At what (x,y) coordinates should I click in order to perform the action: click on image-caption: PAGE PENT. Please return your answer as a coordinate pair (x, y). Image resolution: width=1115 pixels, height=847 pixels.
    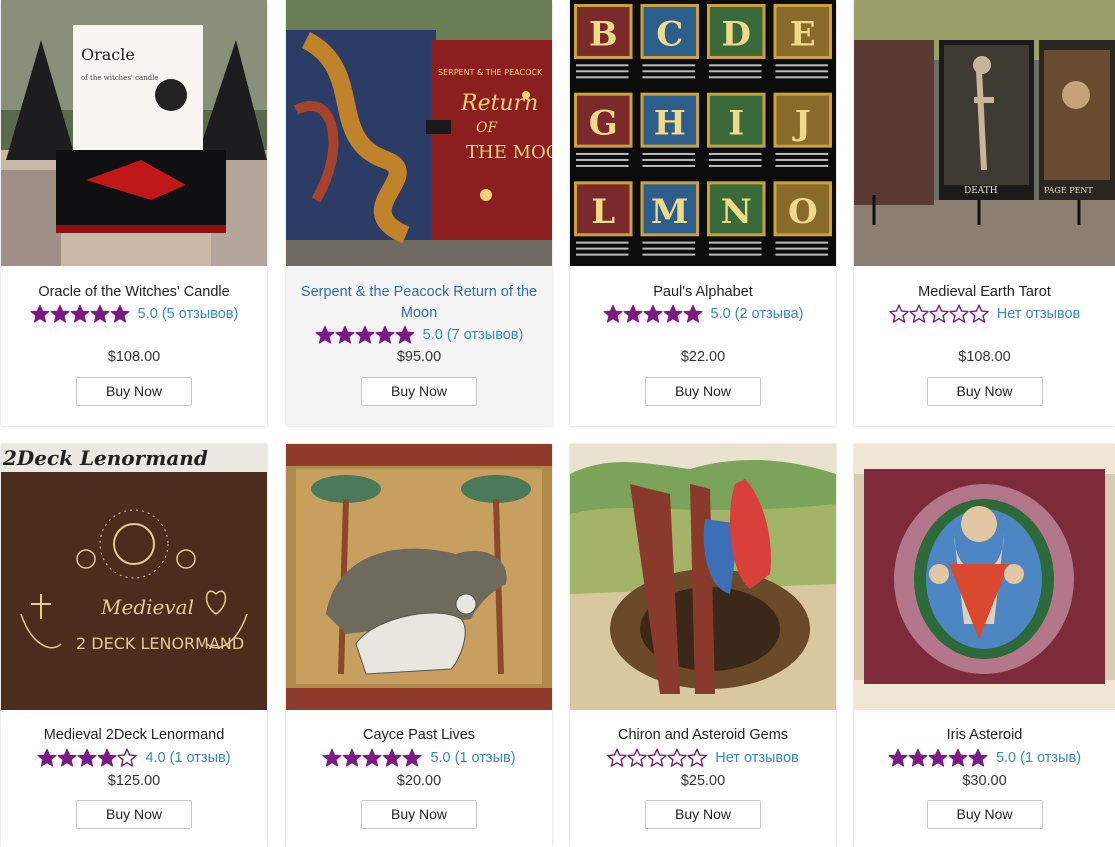
    Looking at the image, I should click on (1068, 190).